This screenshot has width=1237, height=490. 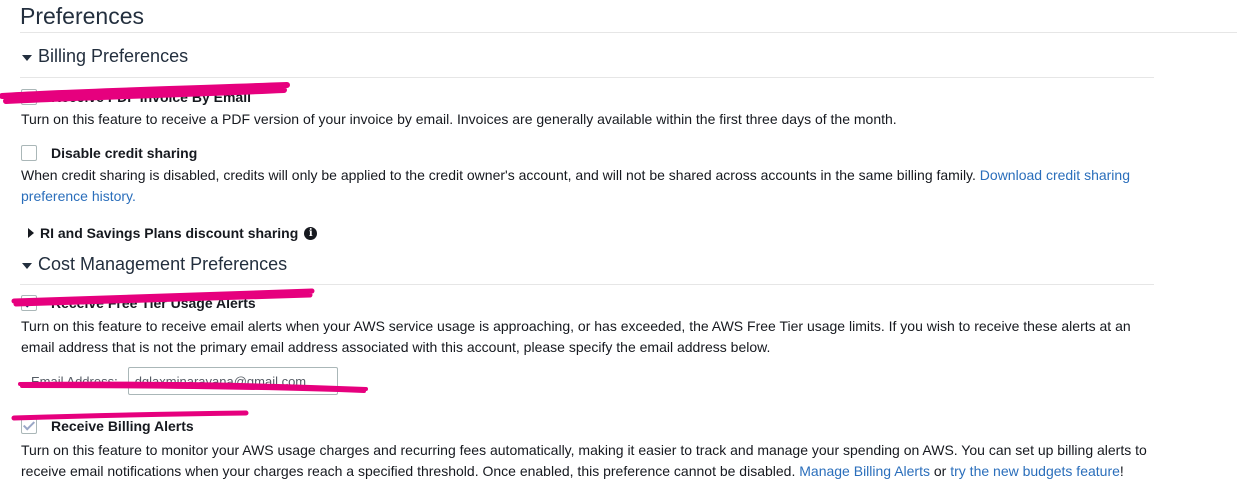 What do you see at coordinates (124, 153) in the screenshot?
I see `credit-sharing-label: Disable credit sharing` at bounding box center [124, 153].